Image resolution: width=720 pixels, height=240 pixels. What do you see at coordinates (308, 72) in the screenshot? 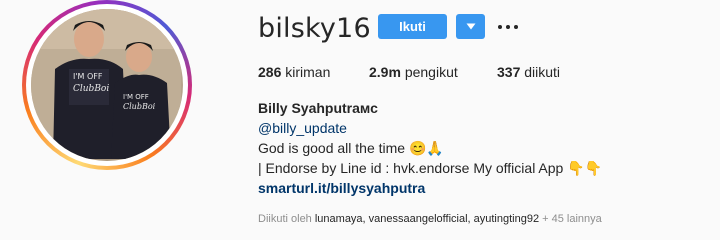
I see `posts-label: kiriman` at bounding box center [308, 72].